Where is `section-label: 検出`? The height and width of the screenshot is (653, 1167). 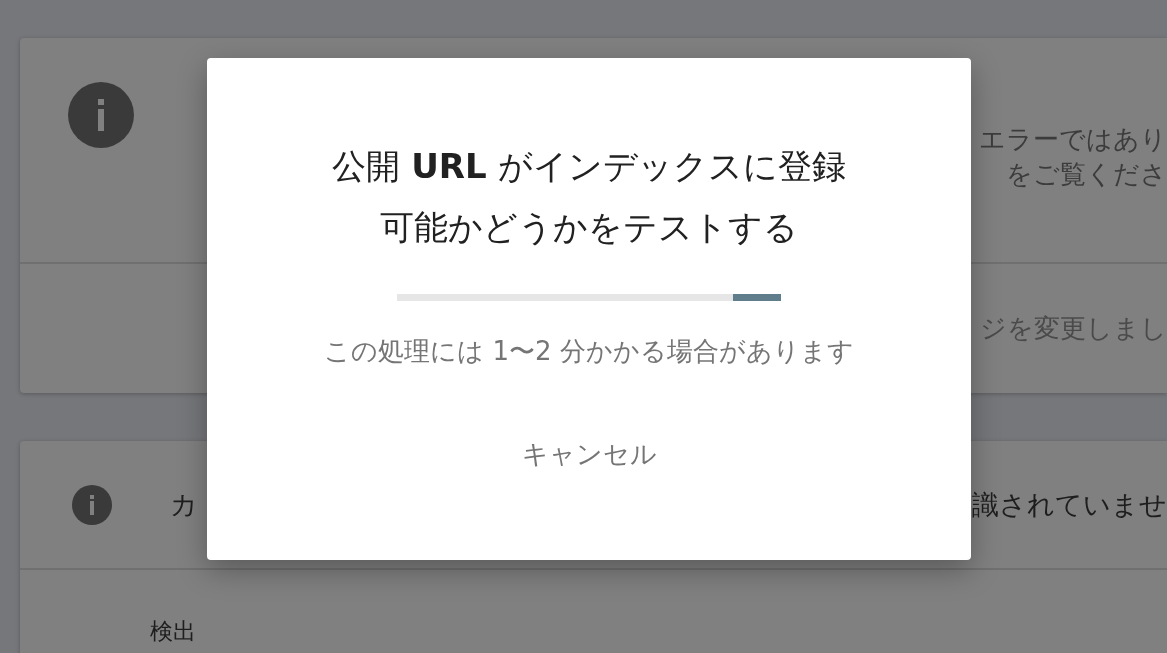
section-label: 検出 is located at coordinates (173, 631).